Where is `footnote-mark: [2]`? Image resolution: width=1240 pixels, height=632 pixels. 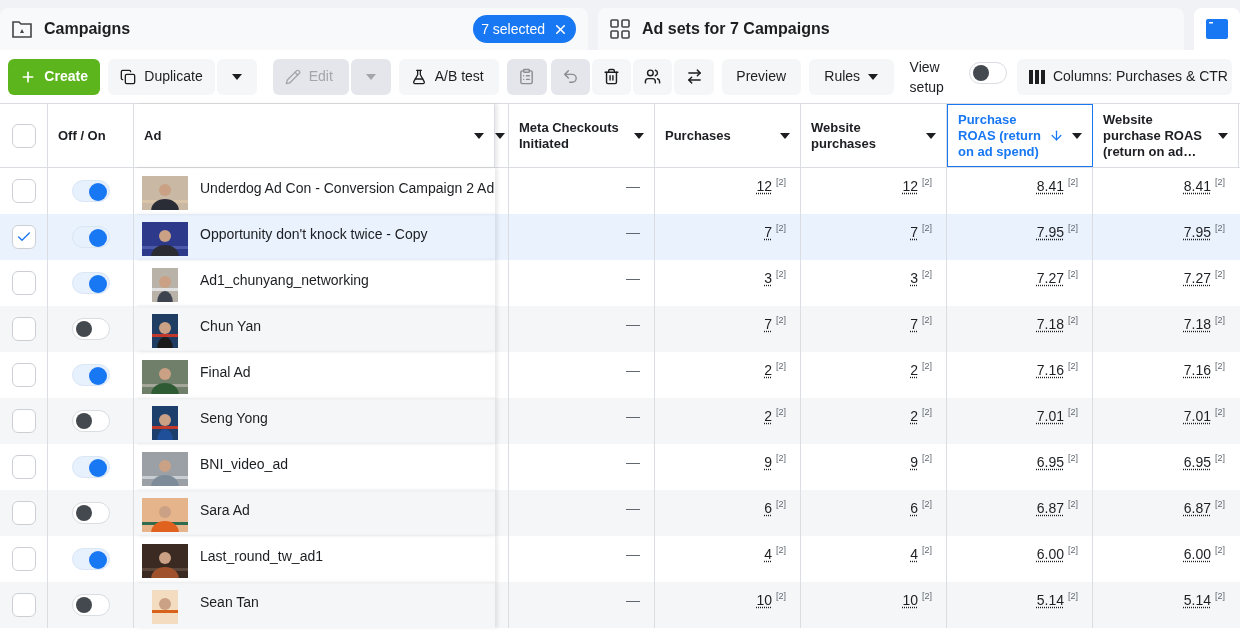 footnote-mark: [2] is located at coordinates (781, 182).